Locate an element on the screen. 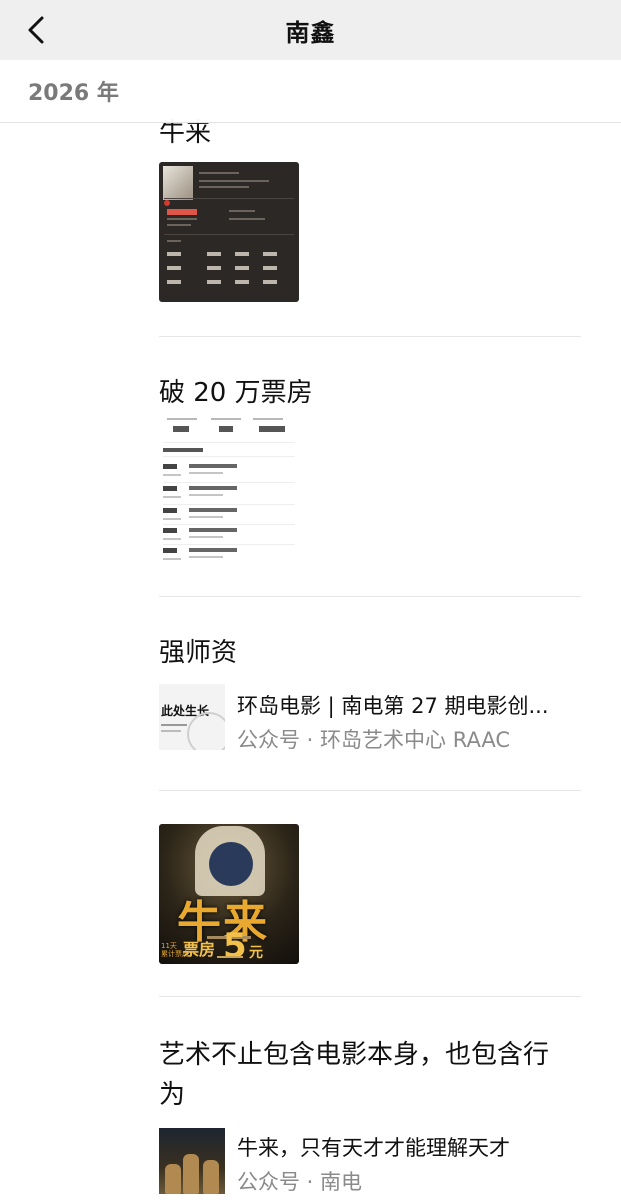 The height and width of the screenshot is (1200, 621). ranking-screenshot-thumbnail is located at coordinates (229, 490).